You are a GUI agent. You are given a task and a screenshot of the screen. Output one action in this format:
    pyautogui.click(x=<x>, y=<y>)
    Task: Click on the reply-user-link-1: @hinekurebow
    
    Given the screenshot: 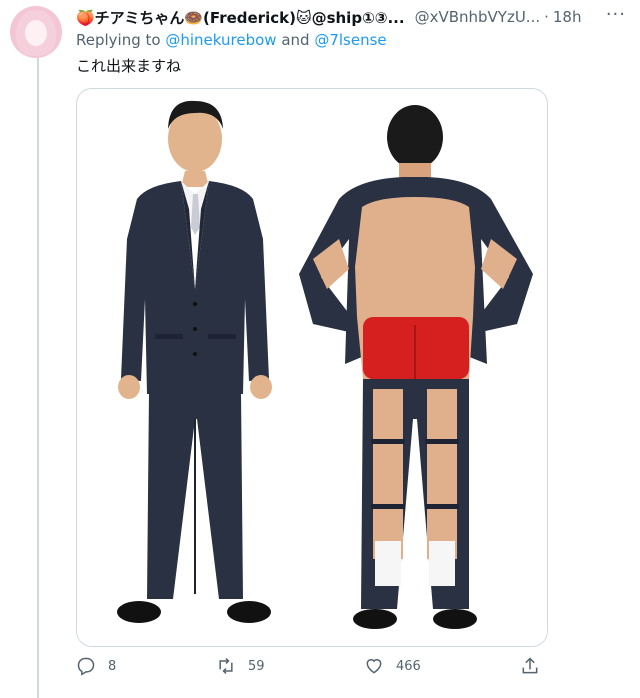 What is the action you would take?
    pyautogui.click(x=220, y=40)
    